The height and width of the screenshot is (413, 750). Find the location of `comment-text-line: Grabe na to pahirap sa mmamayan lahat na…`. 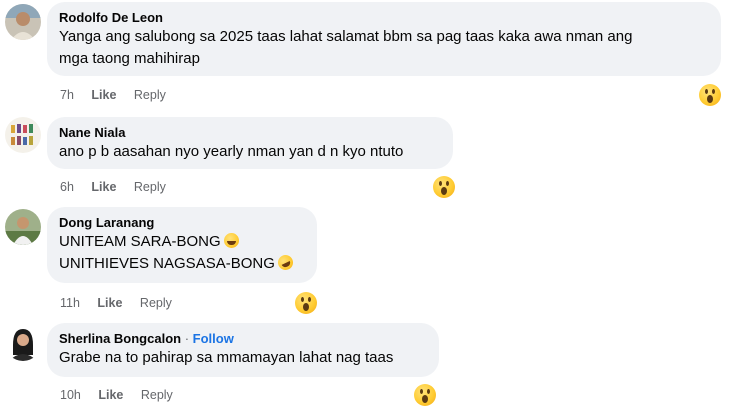

comment-text-line: Grabe na to pahirap sa mmamayan lahat na… is located at coordinates (226, 357).